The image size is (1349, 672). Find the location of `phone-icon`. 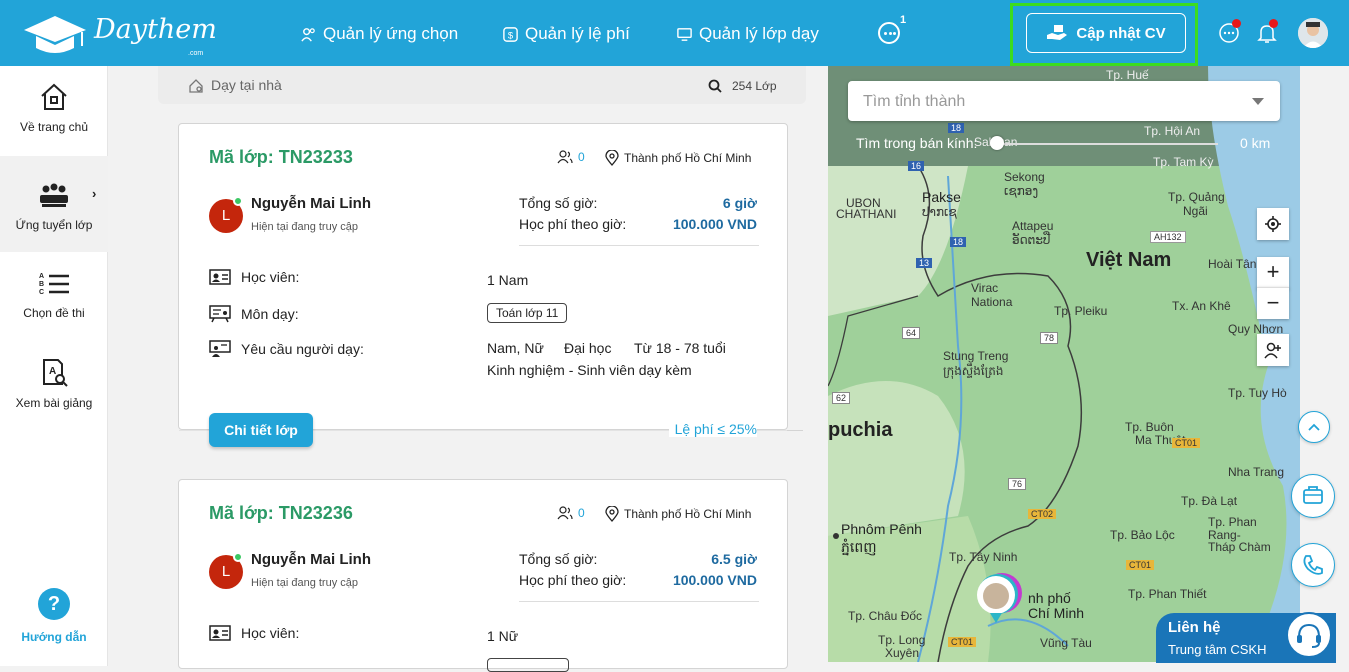

phone-icon is located at coordinates (1313, 565).